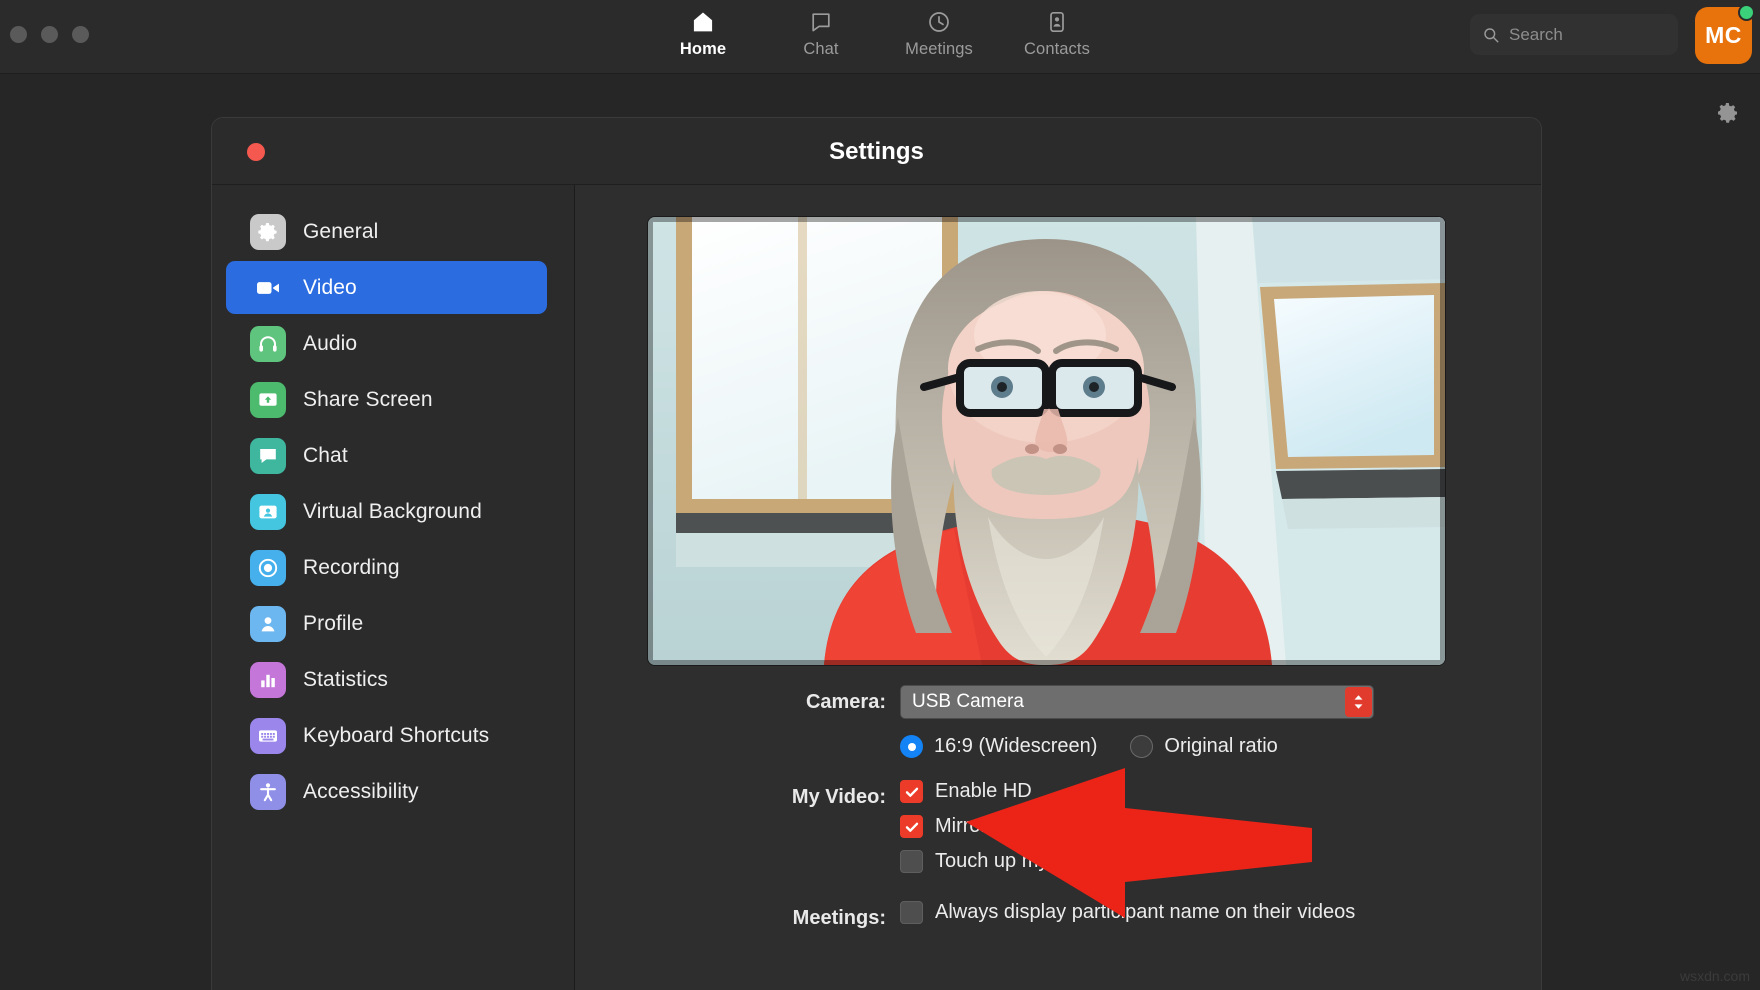 The height and width of the screenshot is (990, 1760). I want to click on keyboard-icon, so click(268, 735).